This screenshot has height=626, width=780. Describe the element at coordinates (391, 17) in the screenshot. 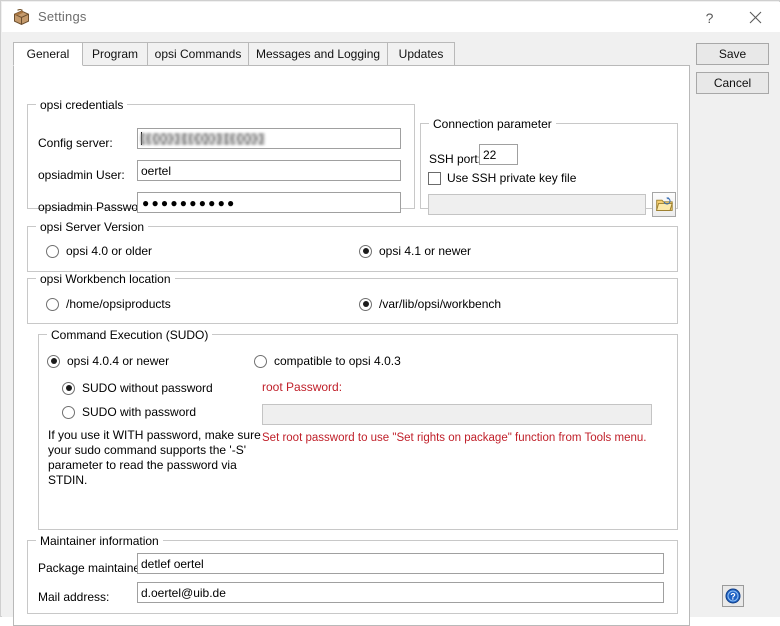

I see `title-bar: Settings ?` at that location.